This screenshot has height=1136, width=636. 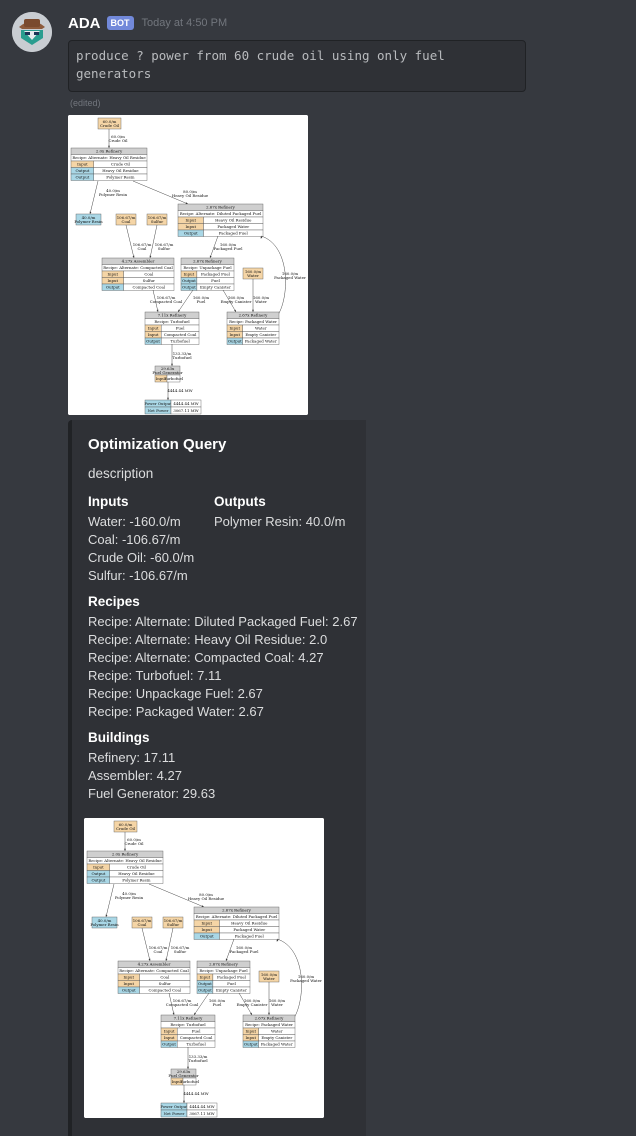 What do you see at coordinates (206, 898) in the screenshot?
I see `graph-edge-label: Heavy Oil Residue` at bounding box center [206, 898].